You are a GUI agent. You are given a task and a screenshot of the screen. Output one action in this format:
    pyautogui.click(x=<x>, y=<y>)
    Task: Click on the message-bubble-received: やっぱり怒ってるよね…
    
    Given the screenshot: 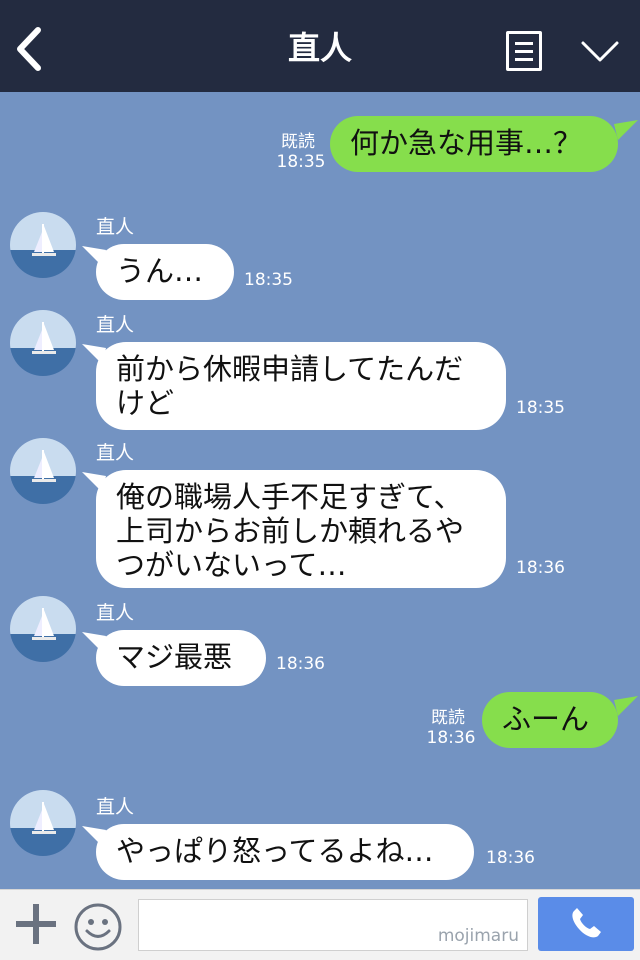 What is the action you would take?
    pyautogui.click(x=285, y=852)
    